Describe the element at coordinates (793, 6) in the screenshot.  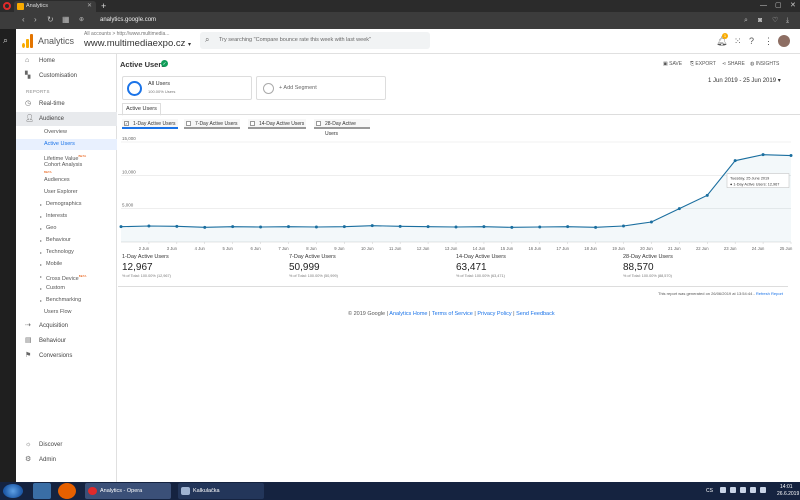
I see `close-window-icon: ✕` at that location.